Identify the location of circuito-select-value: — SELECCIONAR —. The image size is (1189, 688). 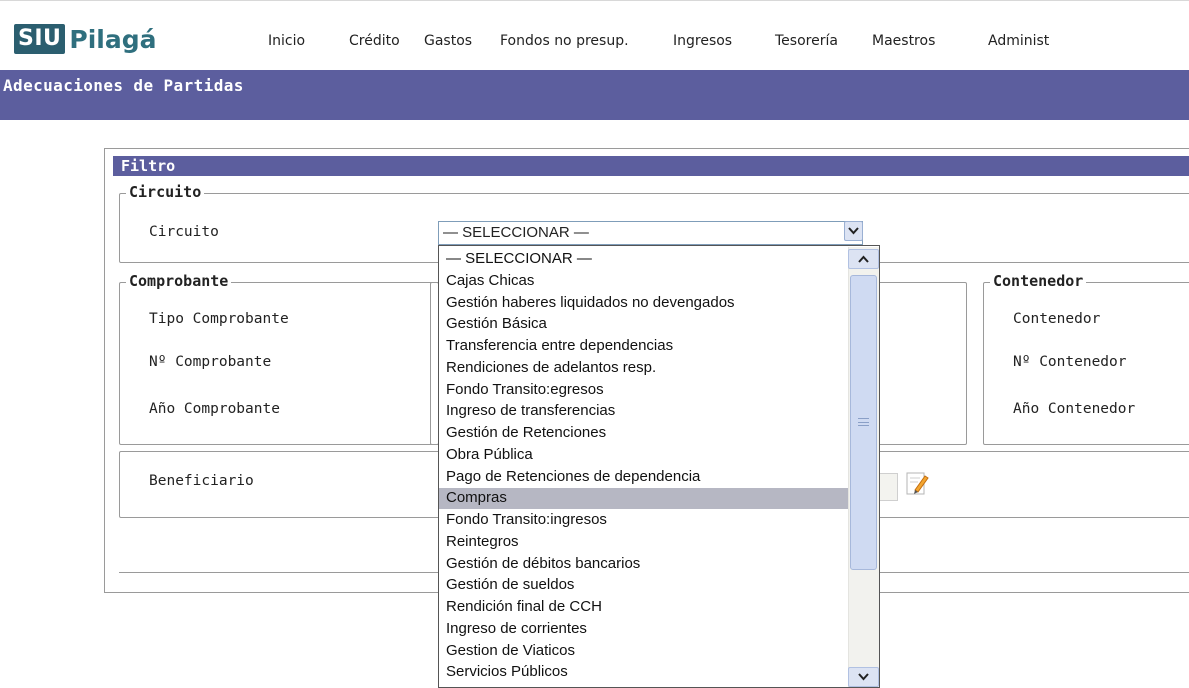
(516, 232).